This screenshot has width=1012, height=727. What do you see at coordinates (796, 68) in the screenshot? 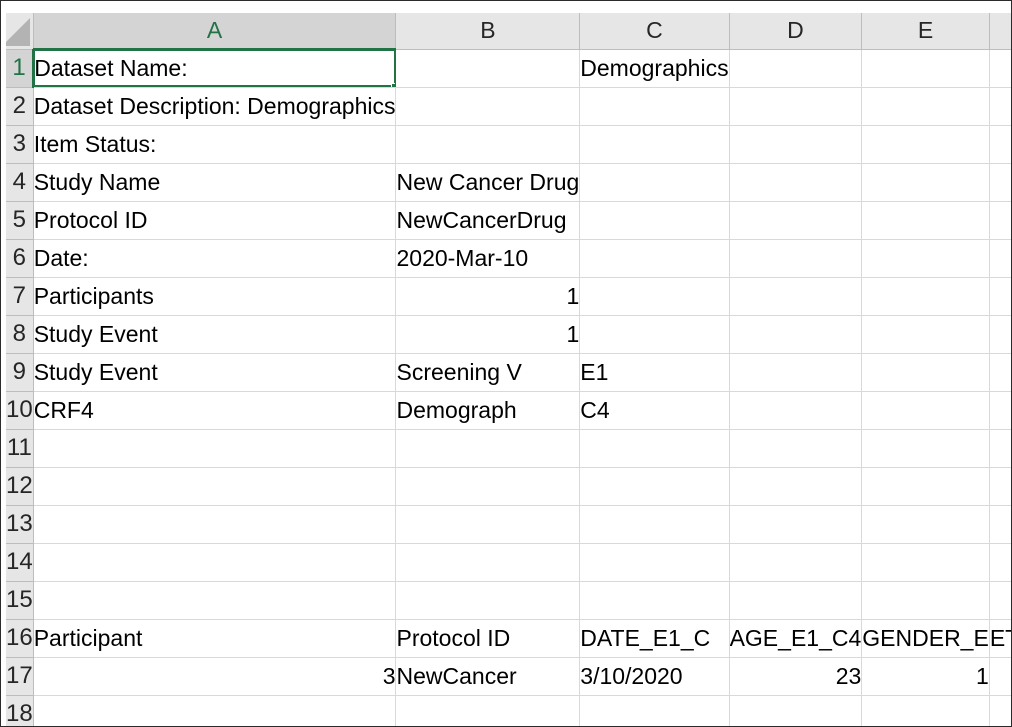
I see `cell-d1` at bounding box center [796, 68].